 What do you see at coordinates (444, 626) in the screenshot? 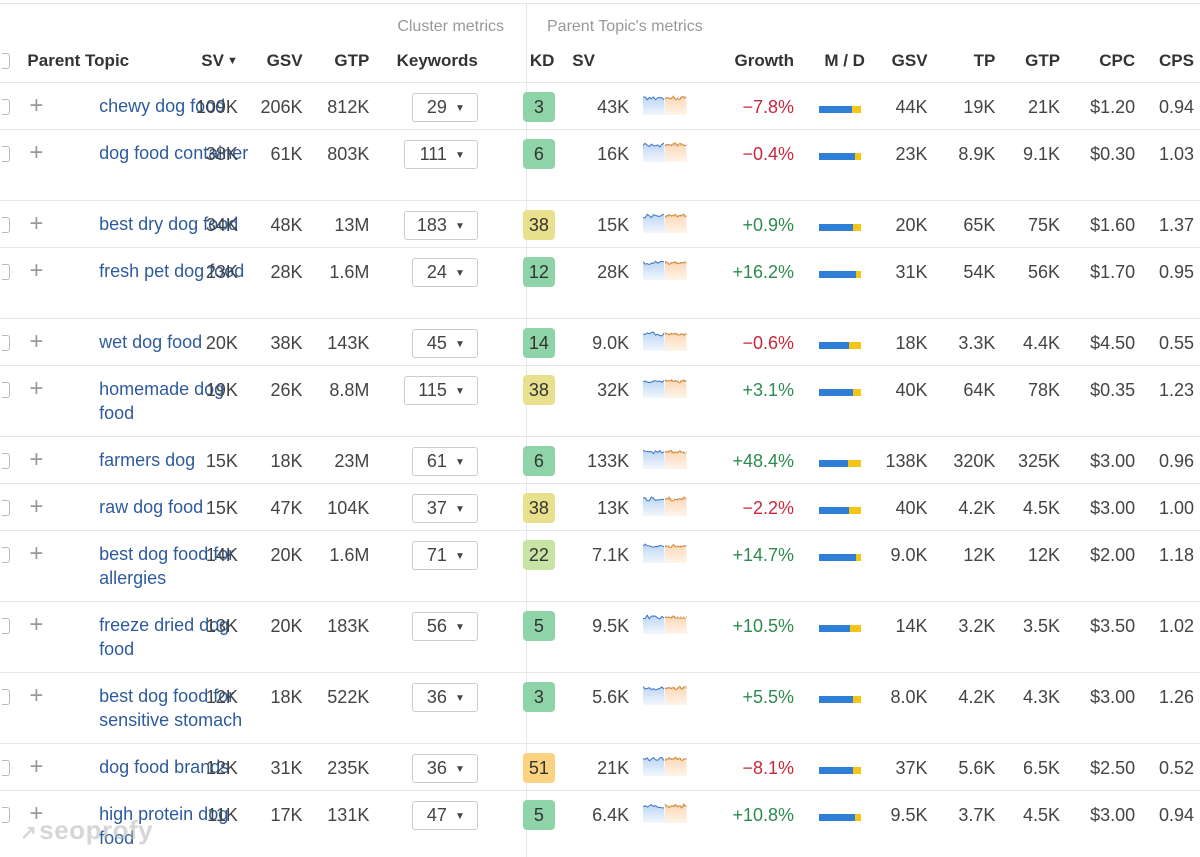
I see `keywords-dropdown: 56 ▼` at bounding box center [444, 626].